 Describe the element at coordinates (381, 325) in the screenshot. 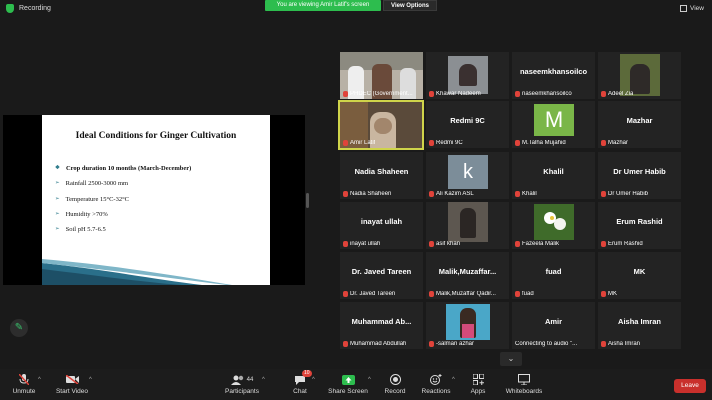

I see `participant-tile: Muhammad Ab... Muhammad Abdullah` at that location.